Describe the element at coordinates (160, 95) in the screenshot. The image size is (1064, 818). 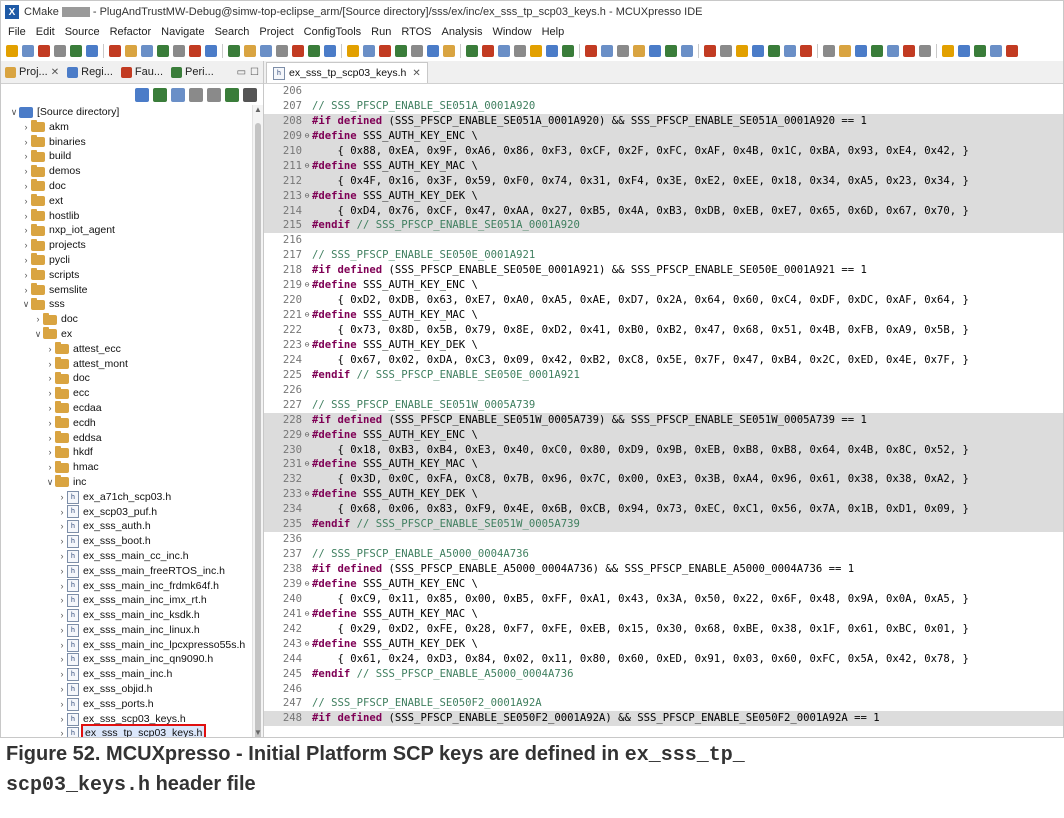
I see `link-editor-icon` at that location.